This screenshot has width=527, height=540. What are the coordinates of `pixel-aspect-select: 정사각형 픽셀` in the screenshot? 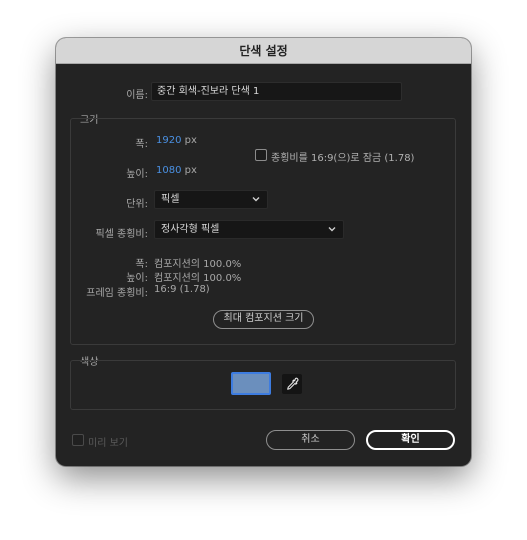 It's located at (249, 229).